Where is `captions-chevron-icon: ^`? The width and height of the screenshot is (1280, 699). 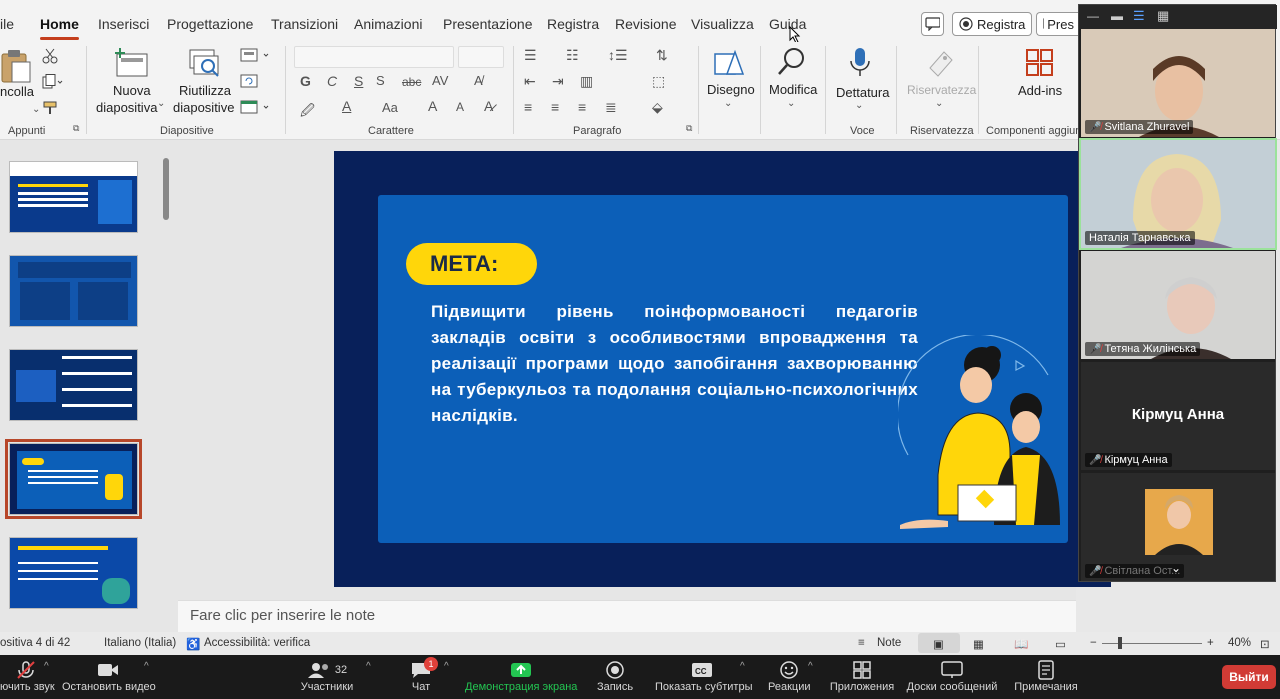
captions-chevron-icon: ^ is located at coordinates (742, 666).